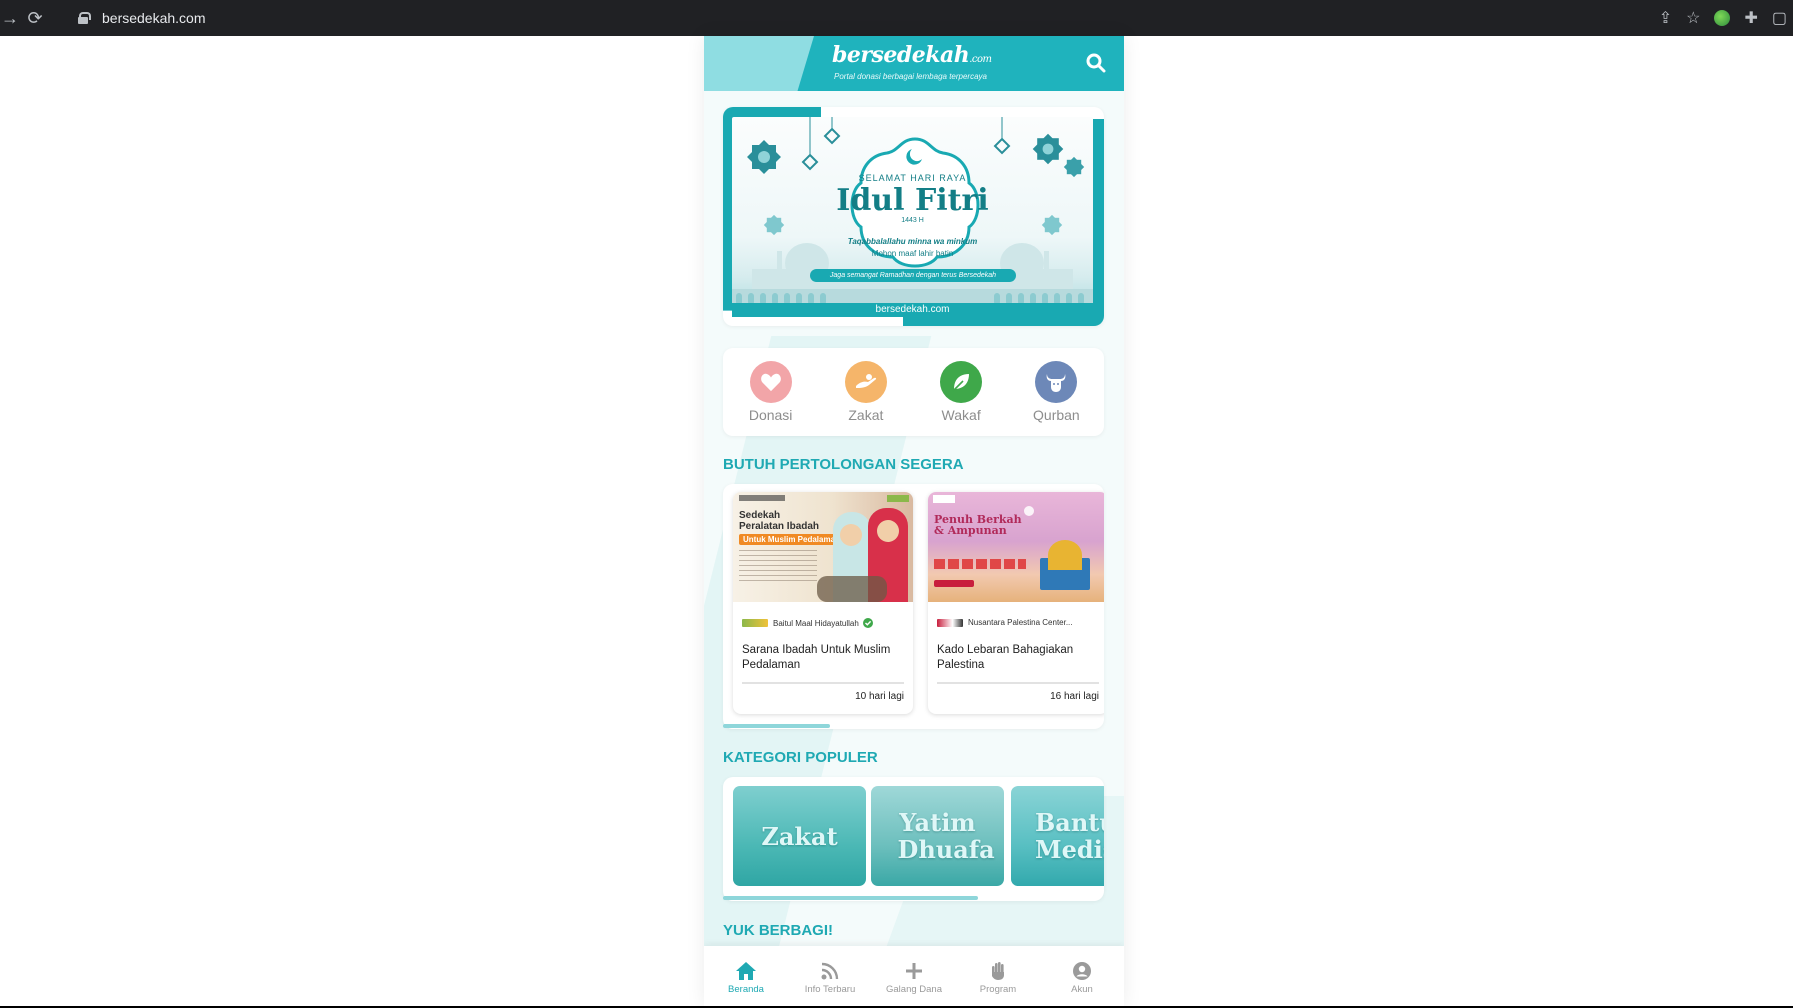 The image size is (1793, 1008). What do you see at coordinates (912, 200) in the screenshot?
I see `banner-title: Idul Fitri` at bounding box center [912, 200].